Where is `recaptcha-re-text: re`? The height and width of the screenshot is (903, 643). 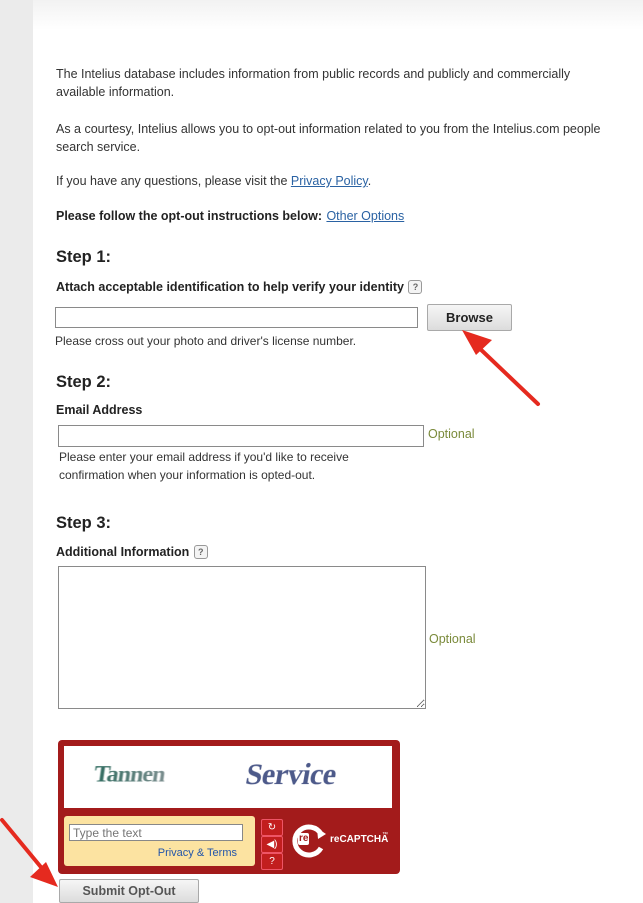 recaptcha-re-text: re is located at coordinates (304, 839).